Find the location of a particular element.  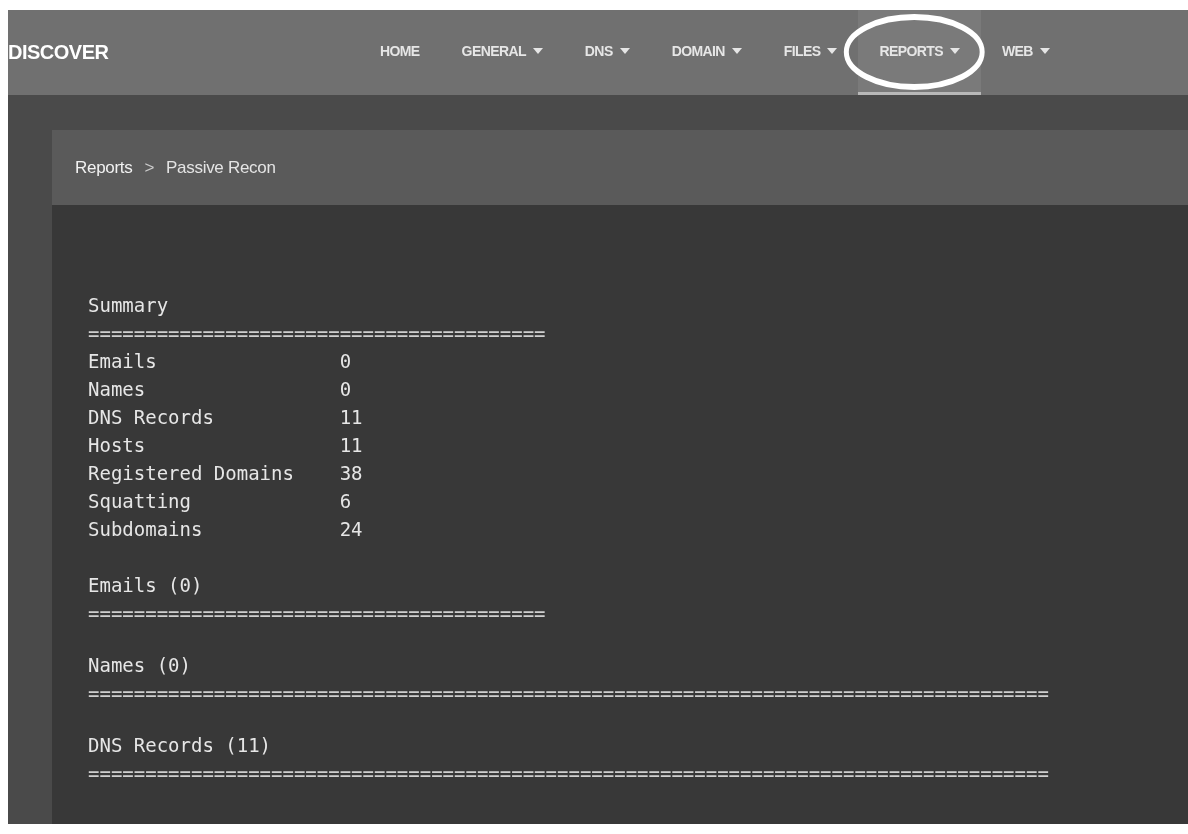

summary-count: 6 is located at coordinates (345, 501).